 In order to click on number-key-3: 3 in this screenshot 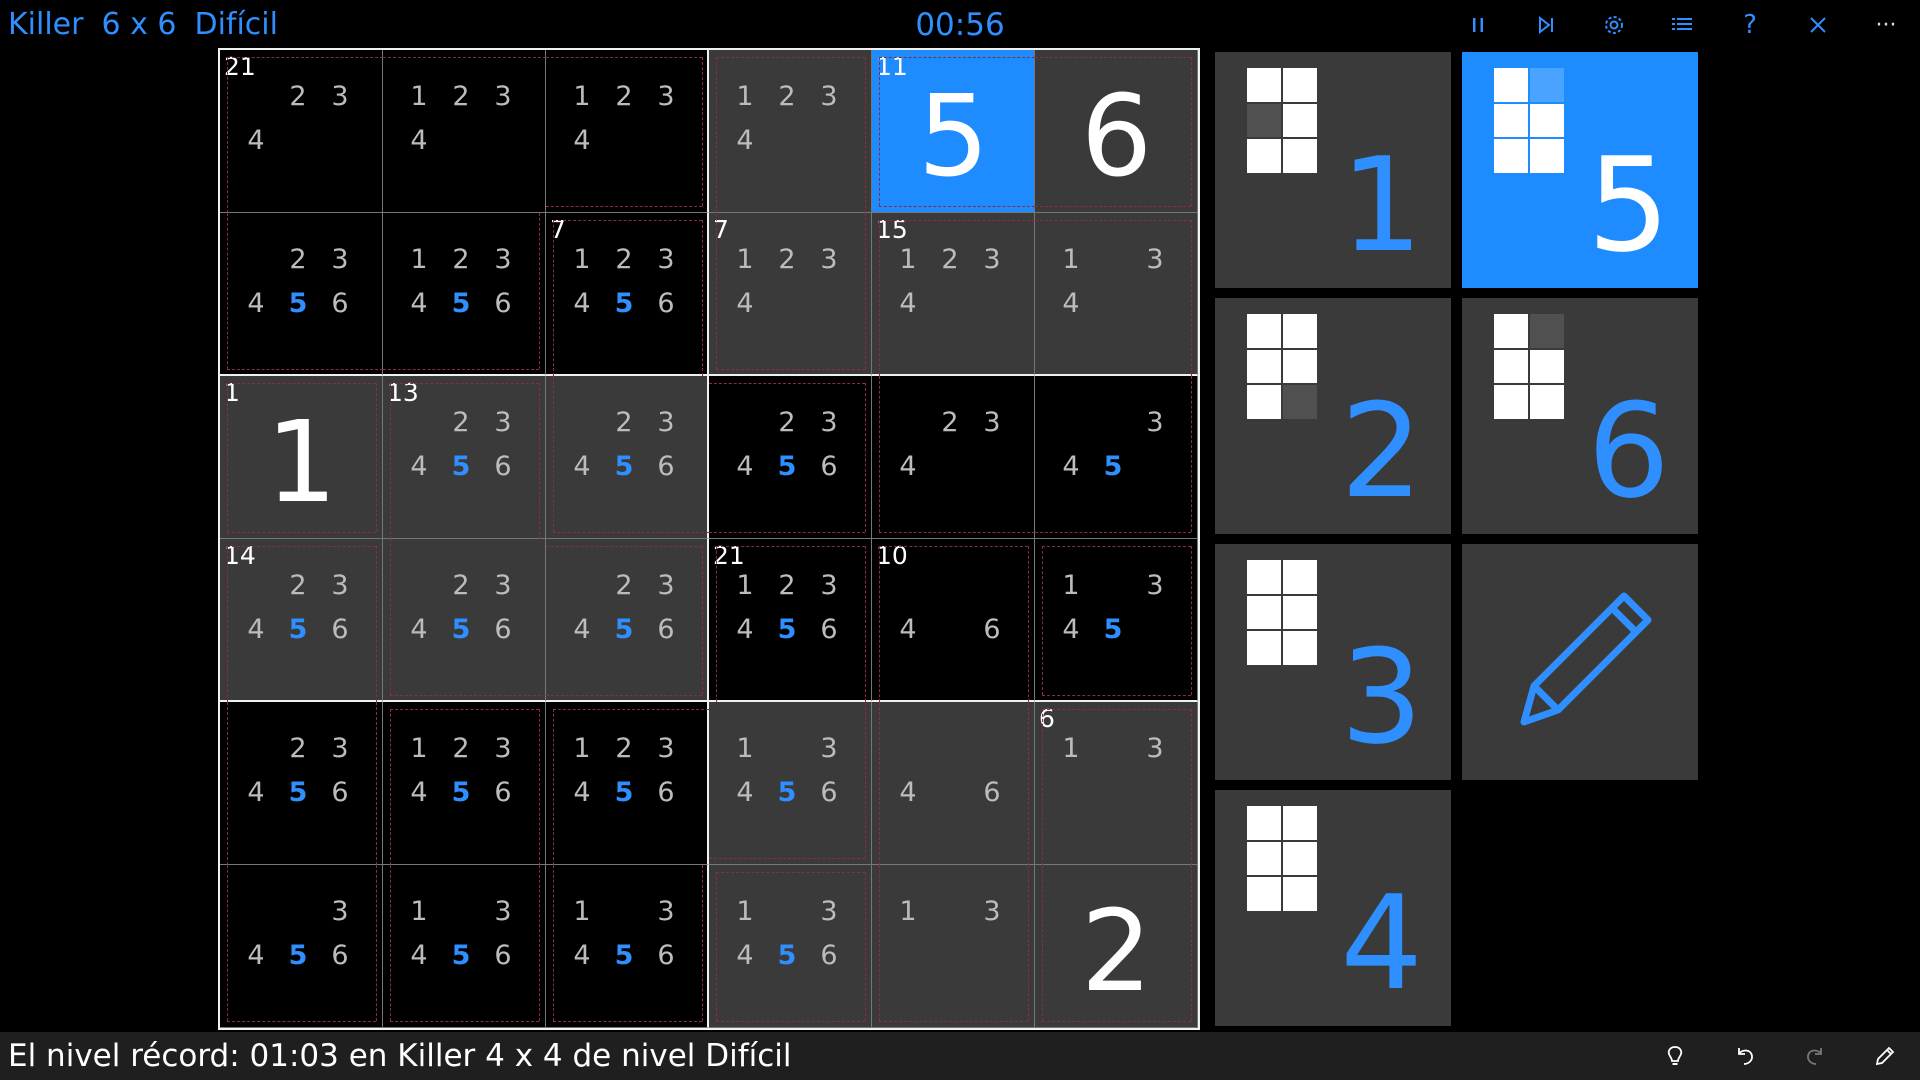, I will do `click(1333, 662)`.